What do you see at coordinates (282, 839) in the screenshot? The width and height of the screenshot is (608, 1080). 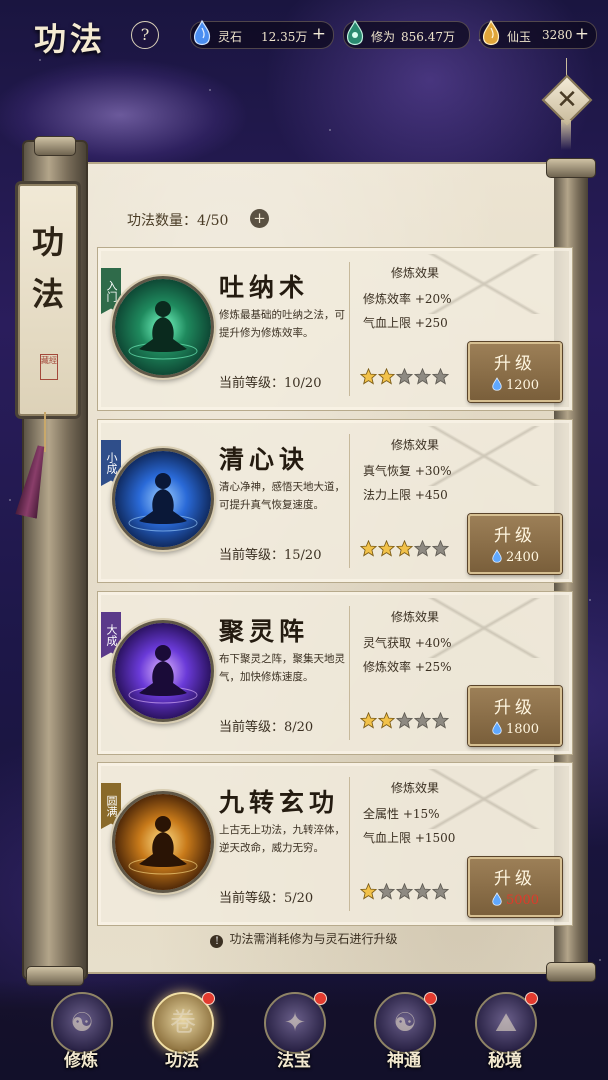 I see `skill-description: 上古无上功法，九转淬体，逆天改命，威力无穷。` at bounding box center [282, 839].